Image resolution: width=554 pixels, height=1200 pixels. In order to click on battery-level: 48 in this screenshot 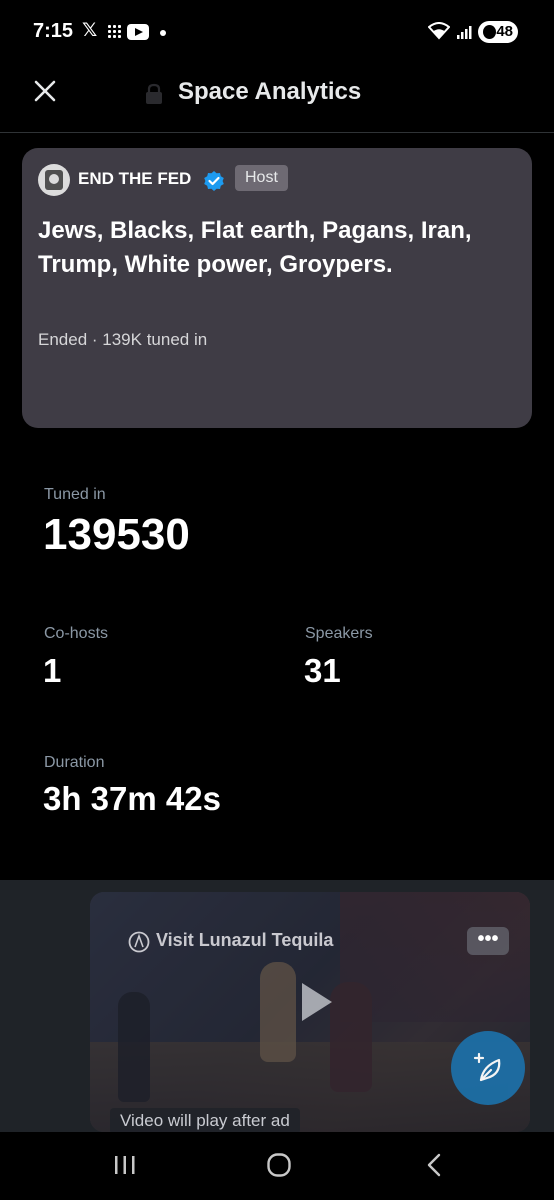, I will do `click(504, 31)`.